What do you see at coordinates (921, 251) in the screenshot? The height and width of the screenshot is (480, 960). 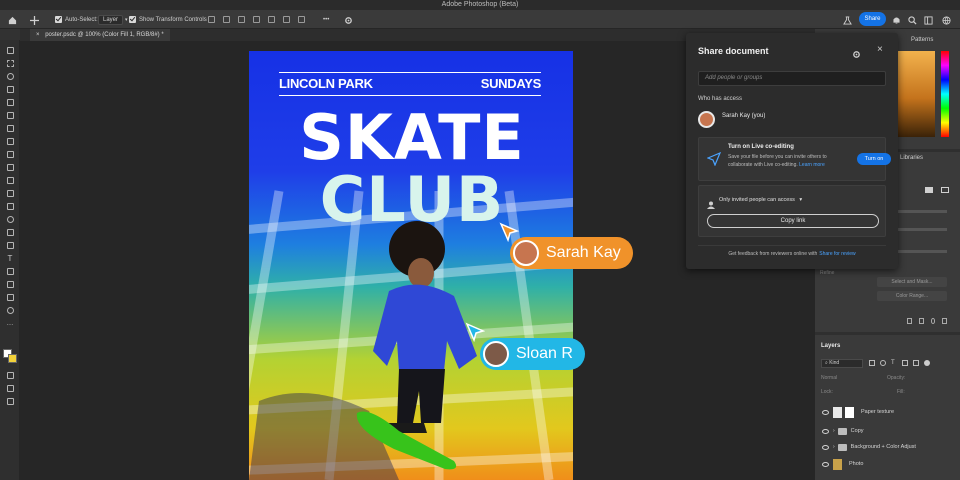 I see `refine-slider` at bounding box center [921, 251].